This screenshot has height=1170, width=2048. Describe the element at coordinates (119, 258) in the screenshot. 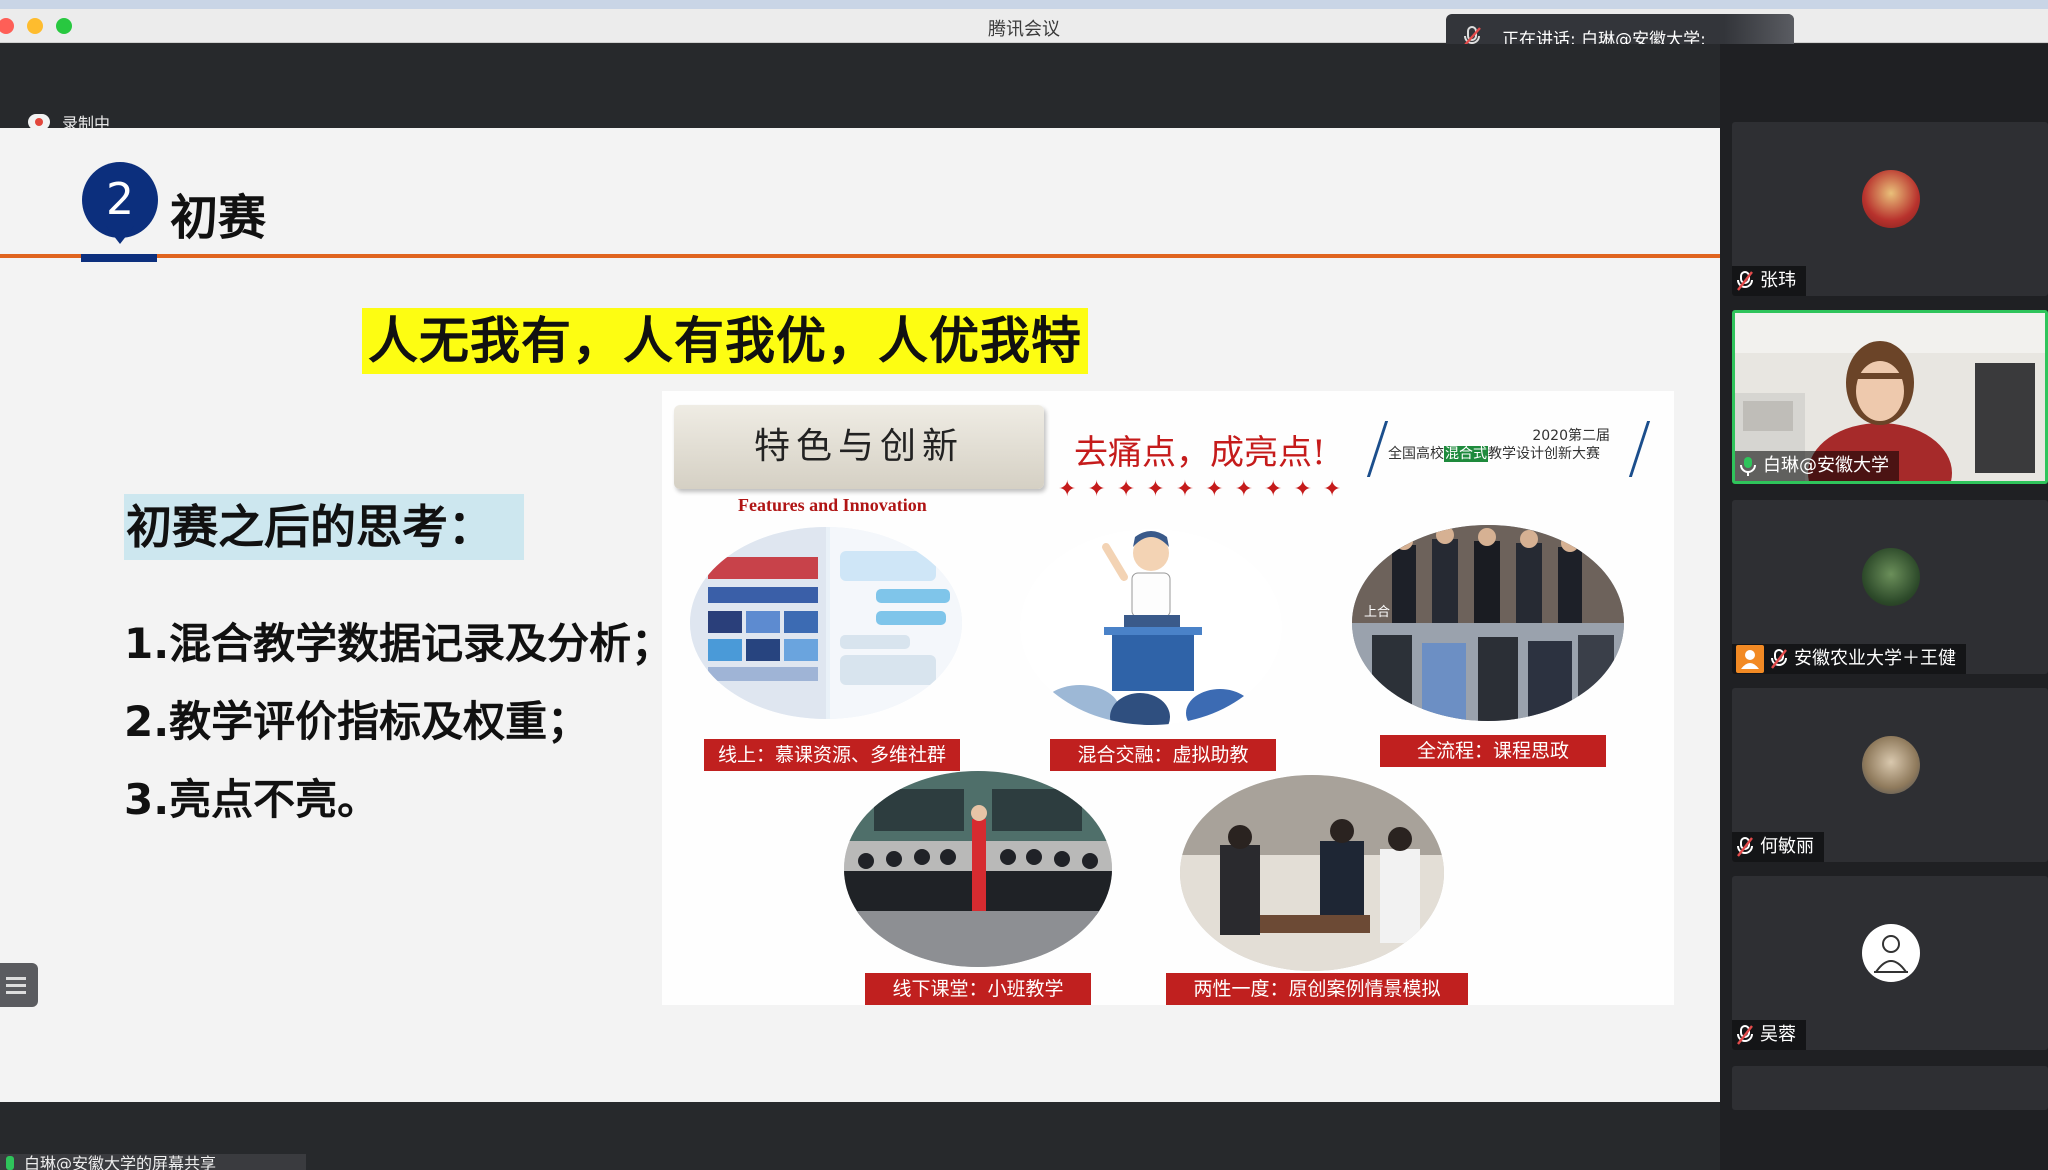

I see `title-divider-accent` at that location.